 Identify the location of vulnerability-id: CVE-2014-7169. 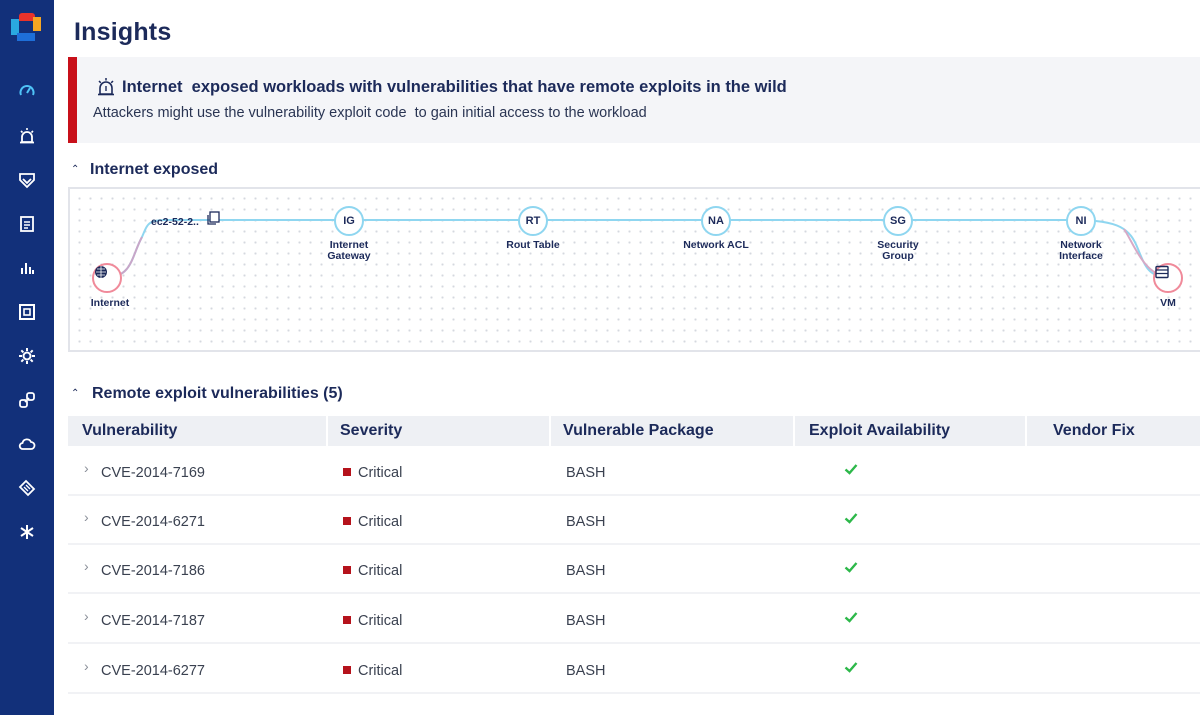
(153, 473).